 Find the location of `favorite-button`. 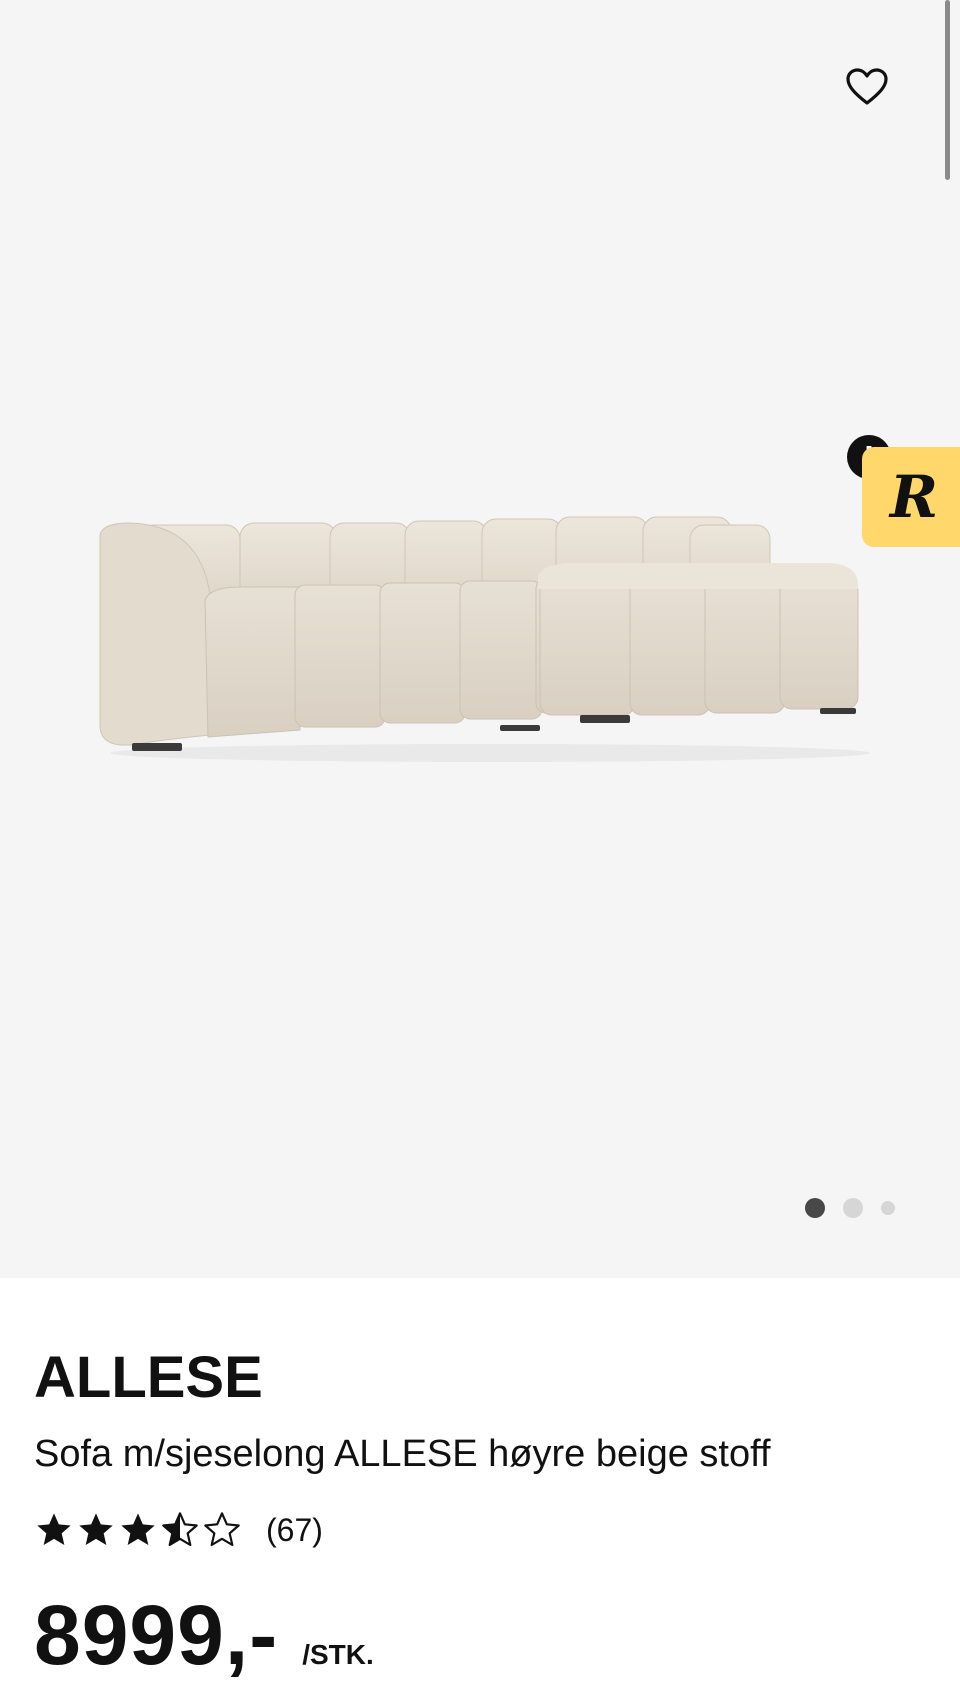

favorite-button is located at coordinates (867, 87).